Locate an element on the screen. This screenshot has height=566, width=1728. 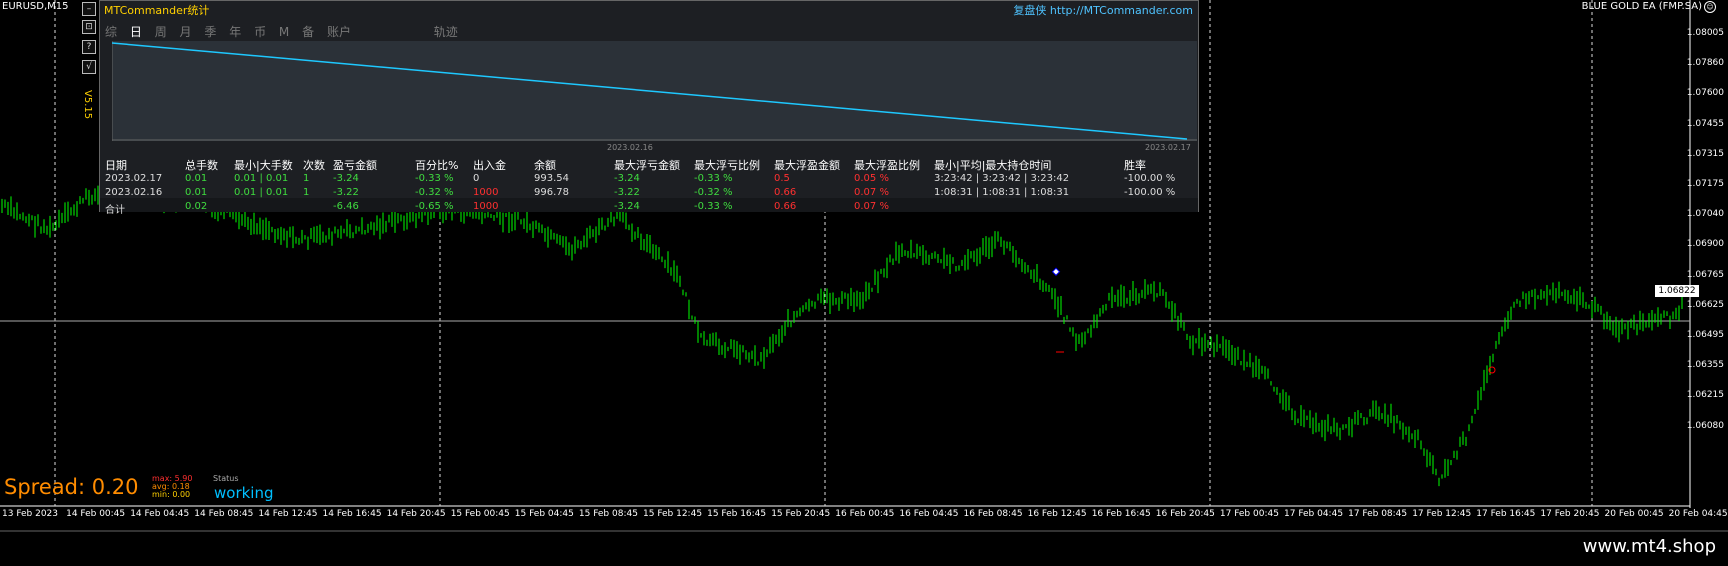
table-cell: 0.66 is located at coordinates (785, 192).